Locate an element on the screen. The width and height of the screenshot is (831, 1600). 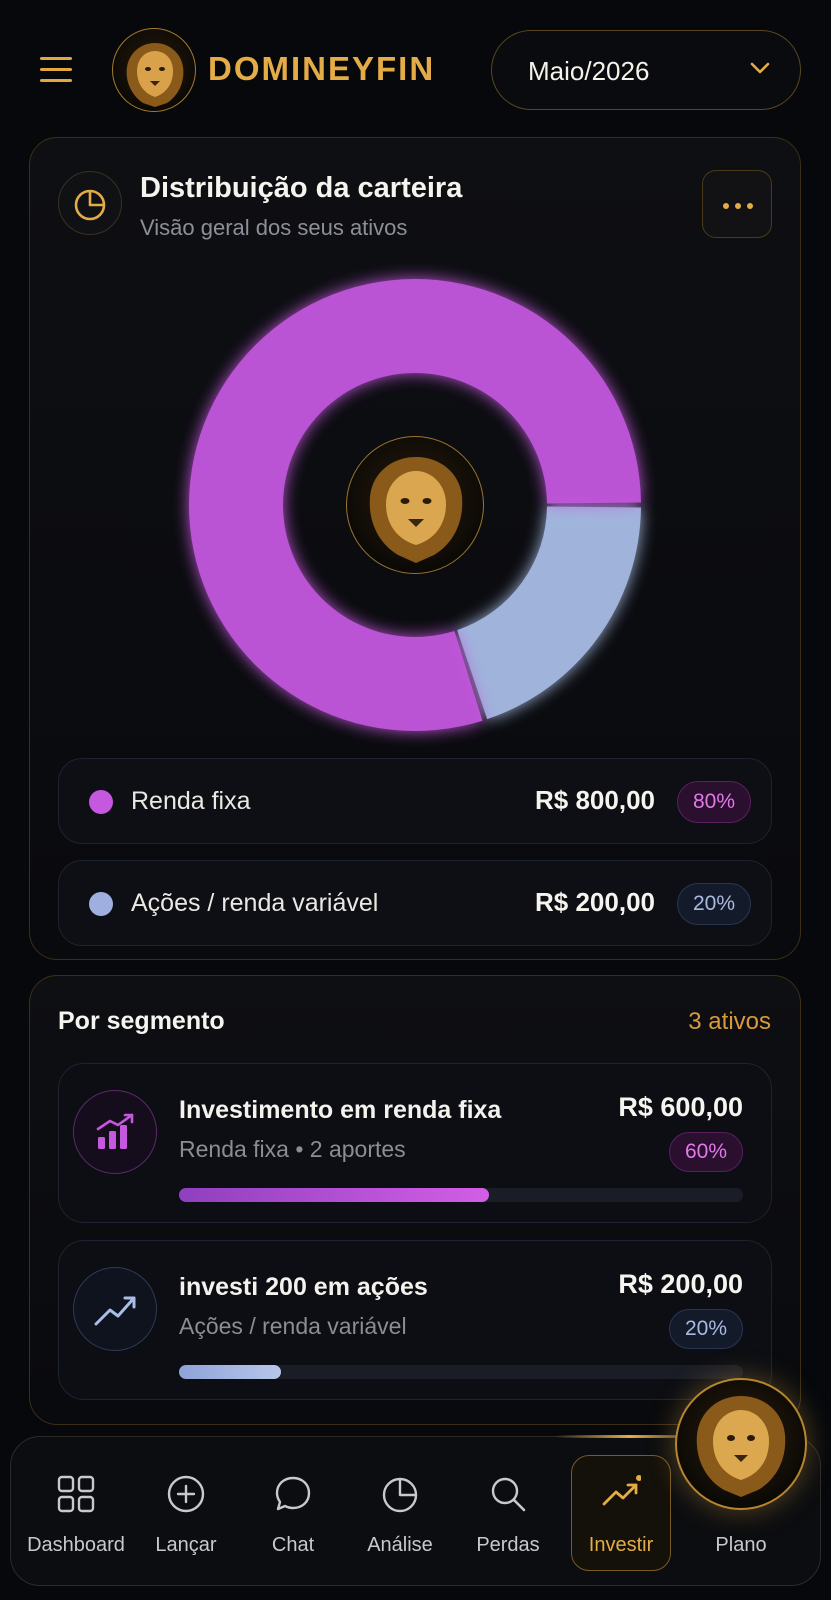
plan-lion-button is located at coordinates (741, 1444).